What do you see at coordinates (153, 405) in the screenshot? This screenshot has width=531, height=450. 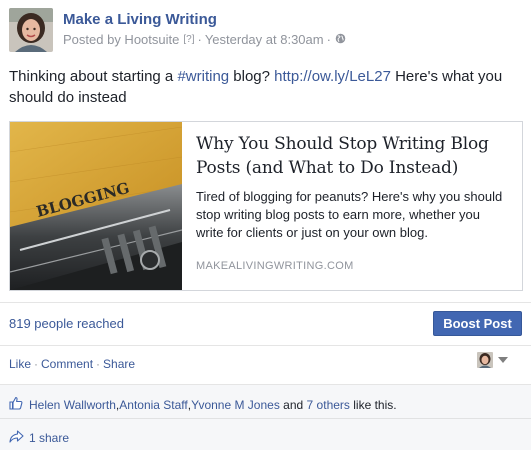 I see `liker-name: Antonia Staff` at bounding box center [153, 405].